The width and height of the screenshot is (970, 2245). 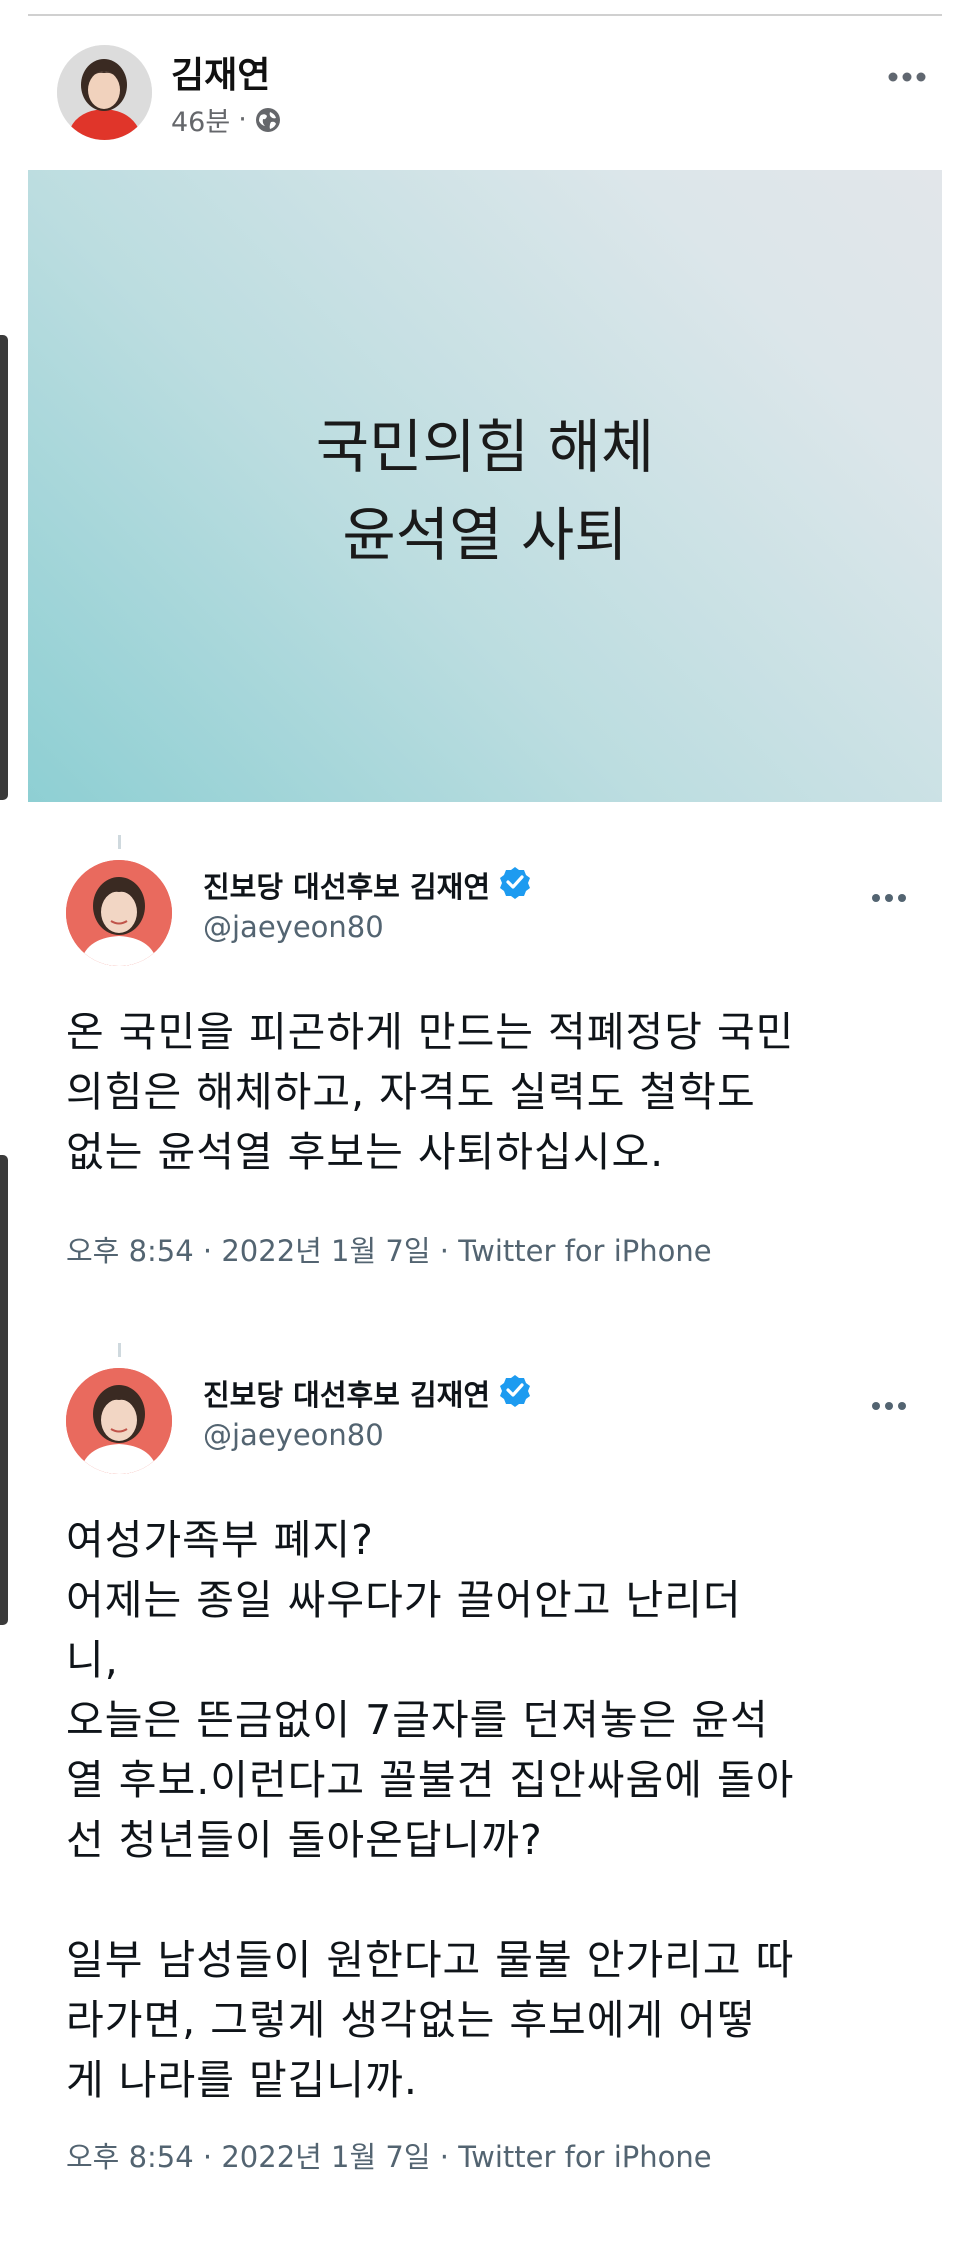 What do you see at coordinates (200, 119) in the screenshot?
I see `post-time: 46분` at bounding box center [200, 119].